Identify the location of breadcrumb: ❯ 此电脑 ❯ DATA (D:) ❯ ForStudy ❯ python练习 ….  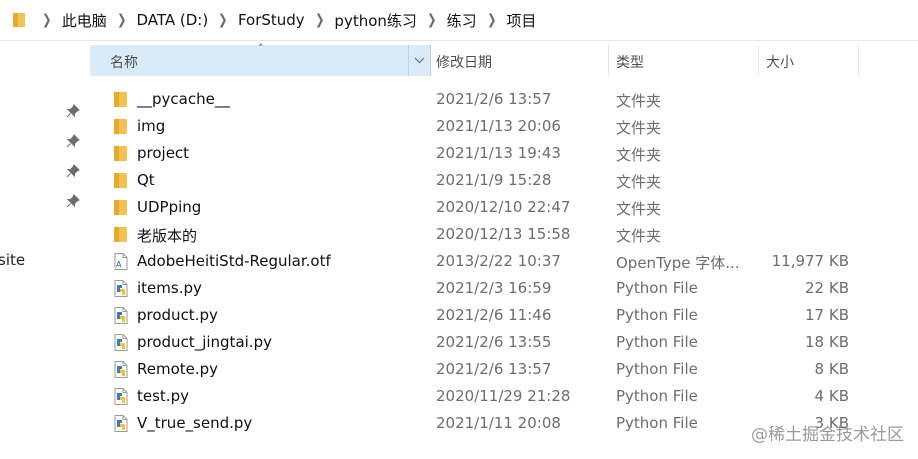
(284, 20).